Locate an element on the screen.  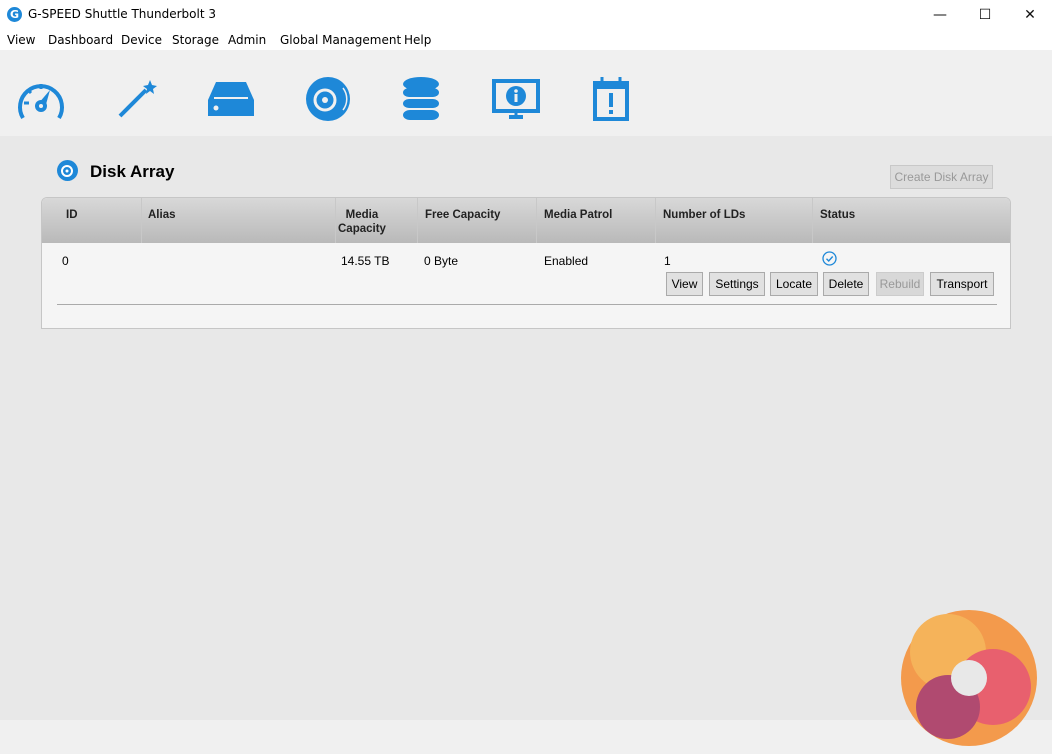
header-alias: Alias is located at coordinates (162, 215).